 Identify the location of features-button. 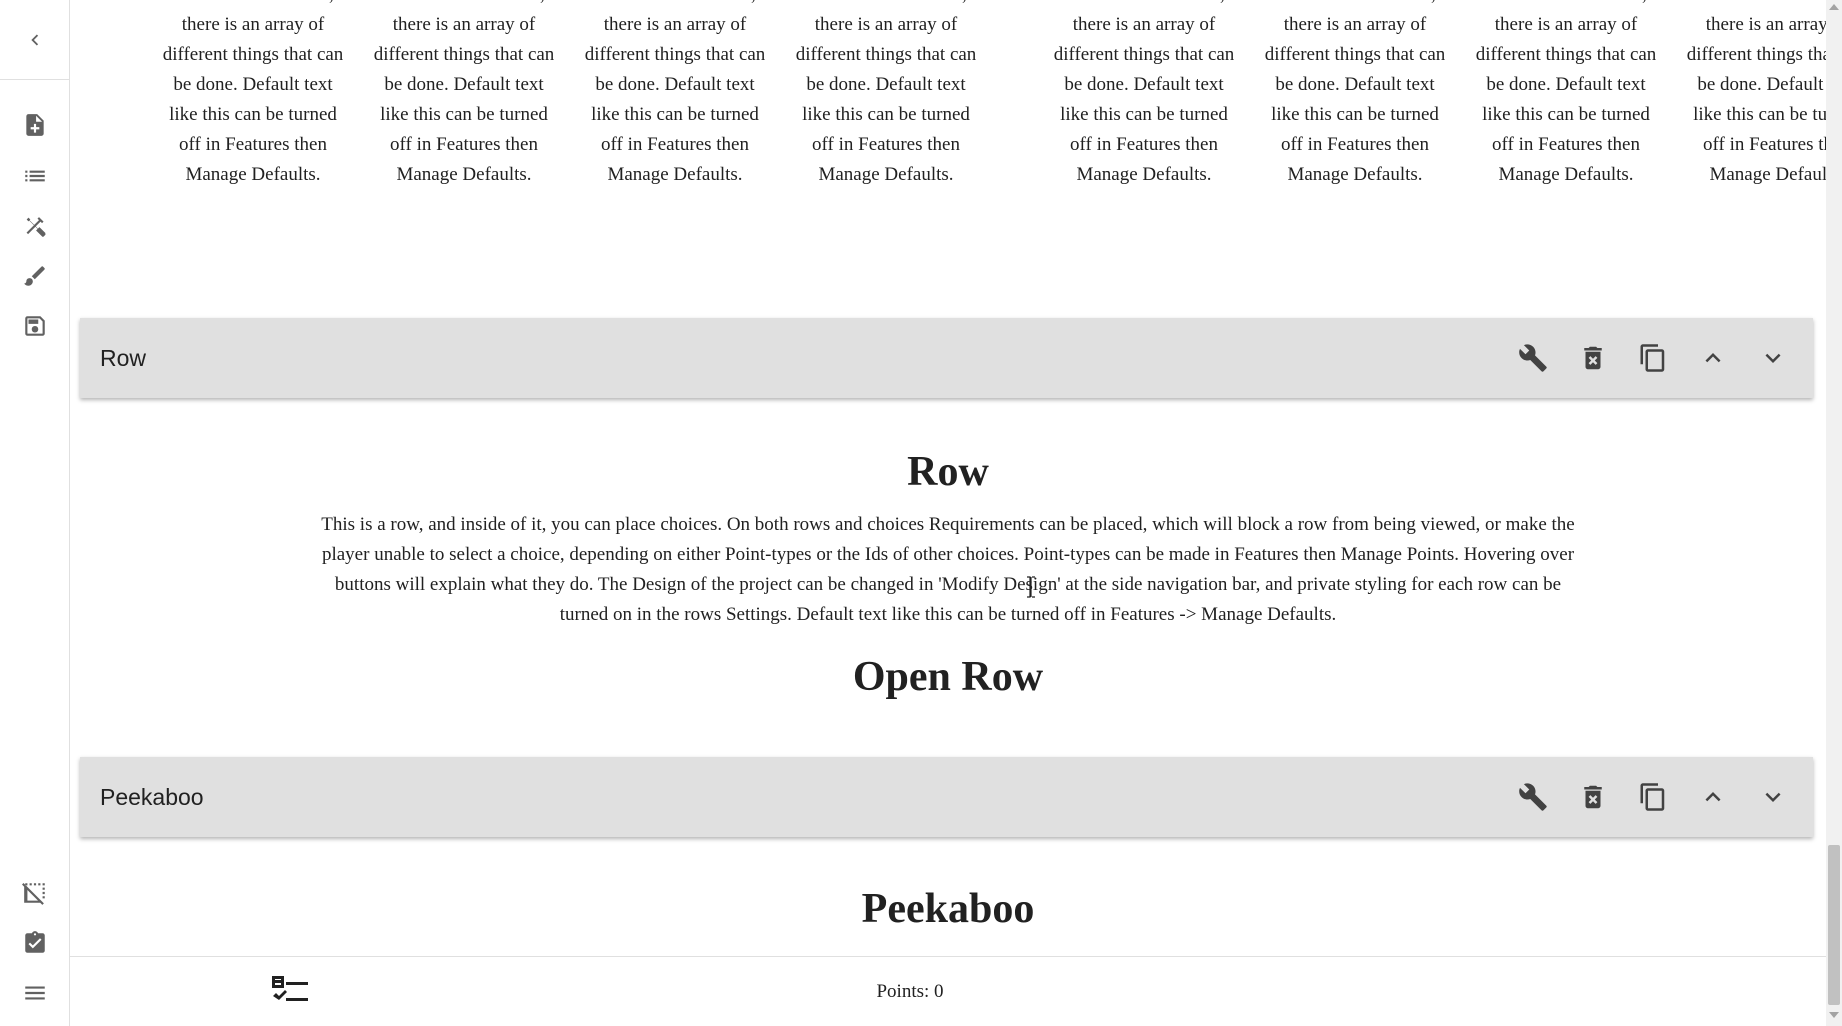
(35, 226).